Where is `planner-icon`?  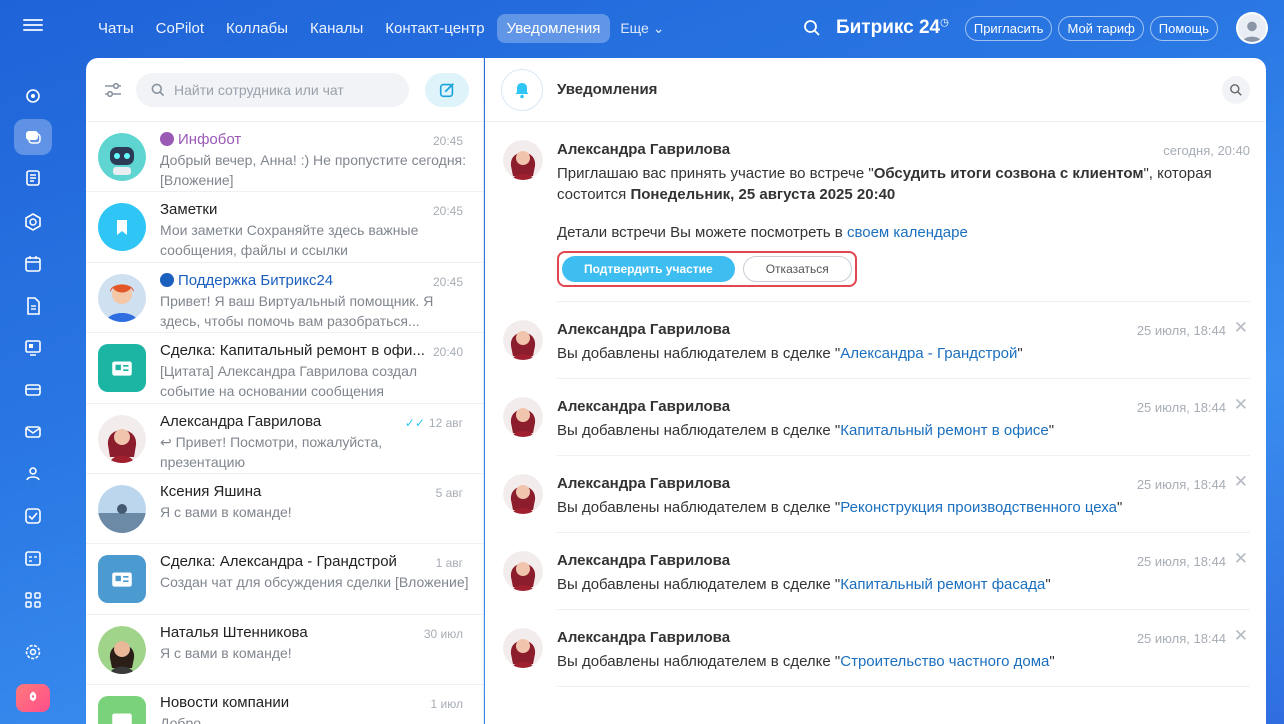
planner-icon is located at coordinates (33, 558).